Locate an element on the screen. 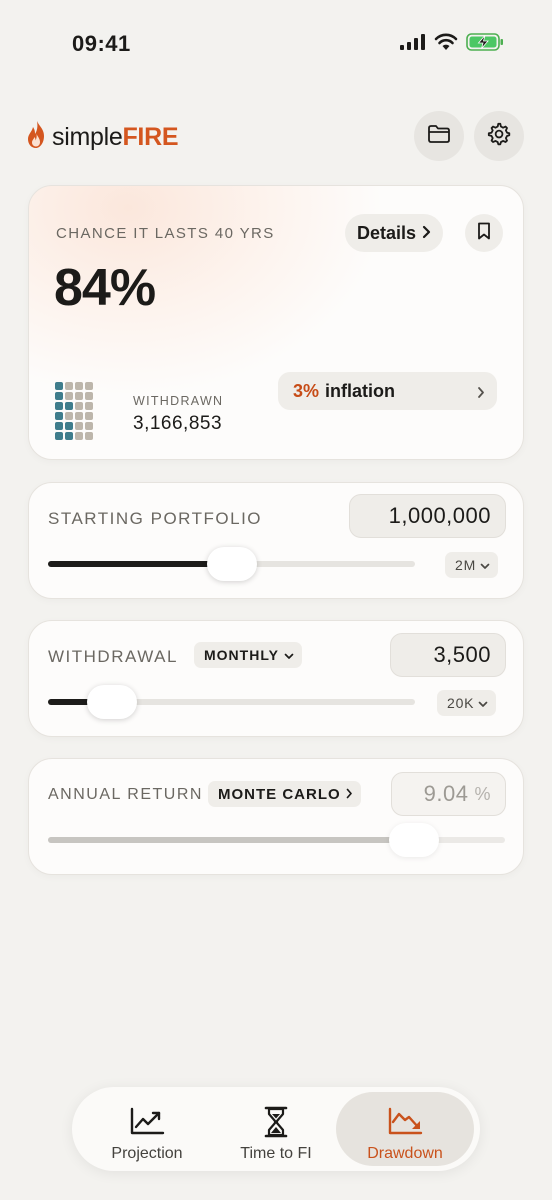 The image size is (552, 1200). status-bar: 09:41 is located at coordinates (276, 45).